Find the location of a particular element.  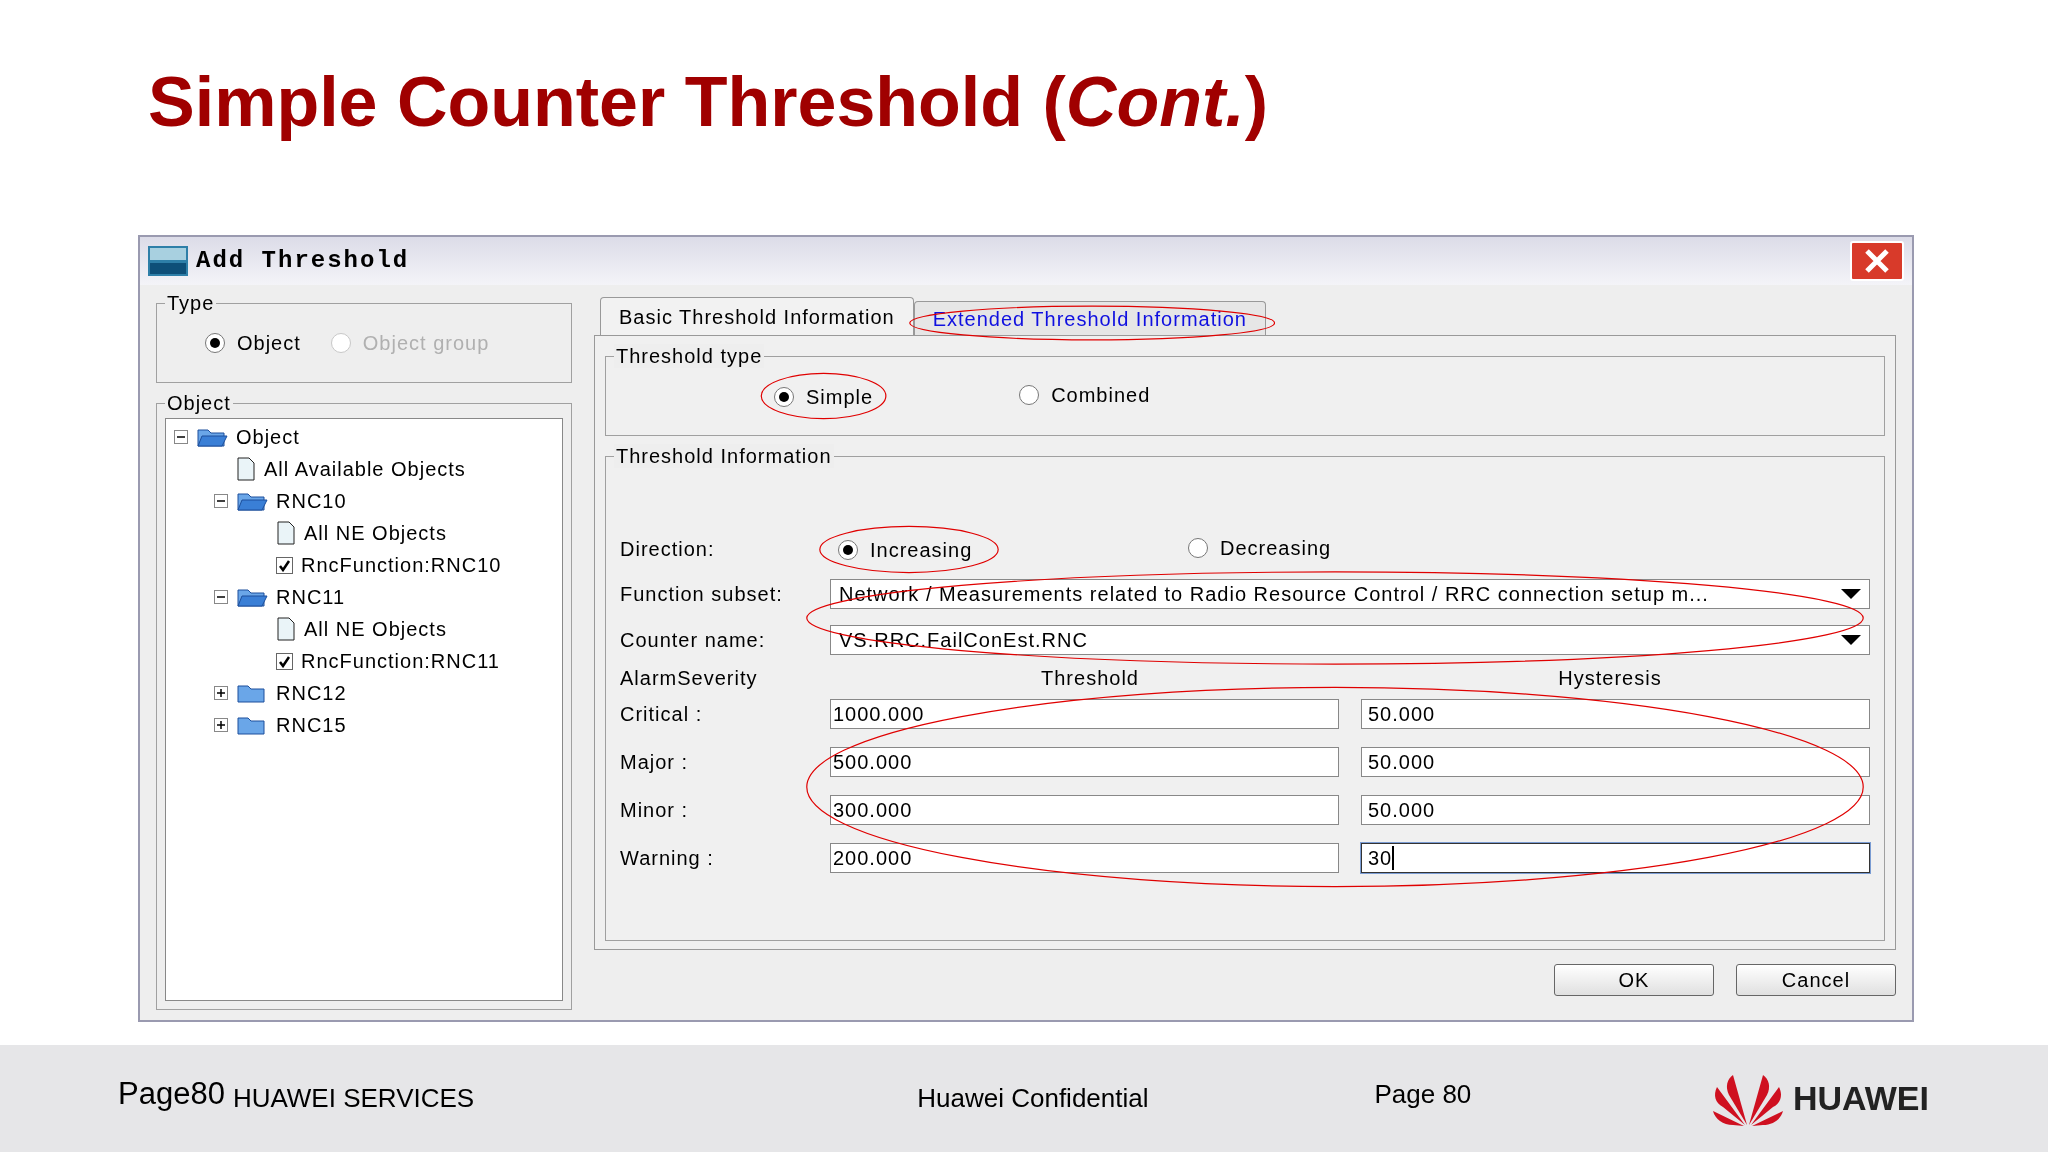

tab: Basic Threshold Information is located at coordinates (757, 316).